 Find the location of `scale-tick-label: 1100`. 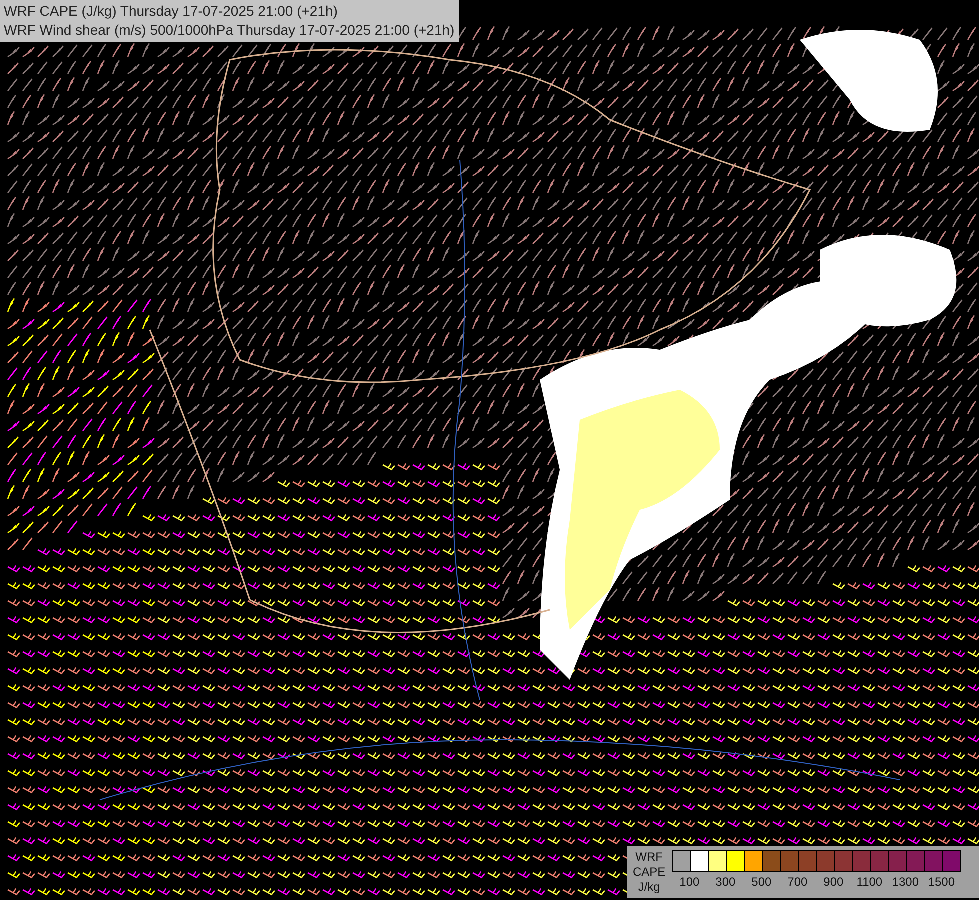

scale-tick-label: 1100 is located at coordinates (870, 882).